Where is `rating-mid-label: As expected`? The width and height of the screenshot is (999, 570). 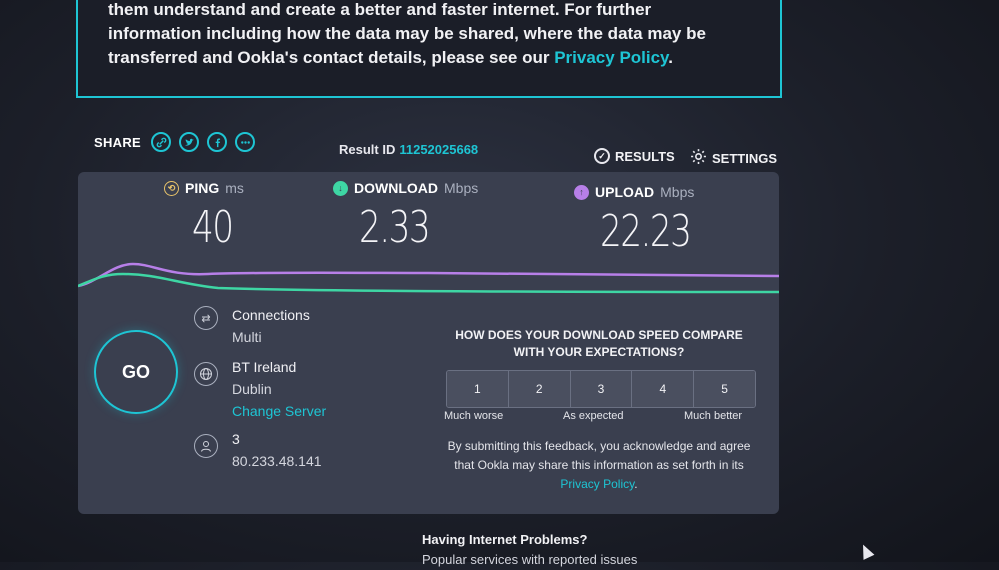 rating-mid-label: As expected is located at coordinates (593, 416).